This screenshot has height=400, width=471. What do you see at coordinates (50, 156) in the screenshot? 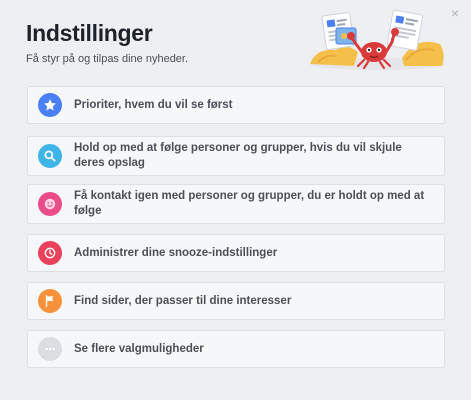
I see `search-icon` at bounding box center [50, 156].